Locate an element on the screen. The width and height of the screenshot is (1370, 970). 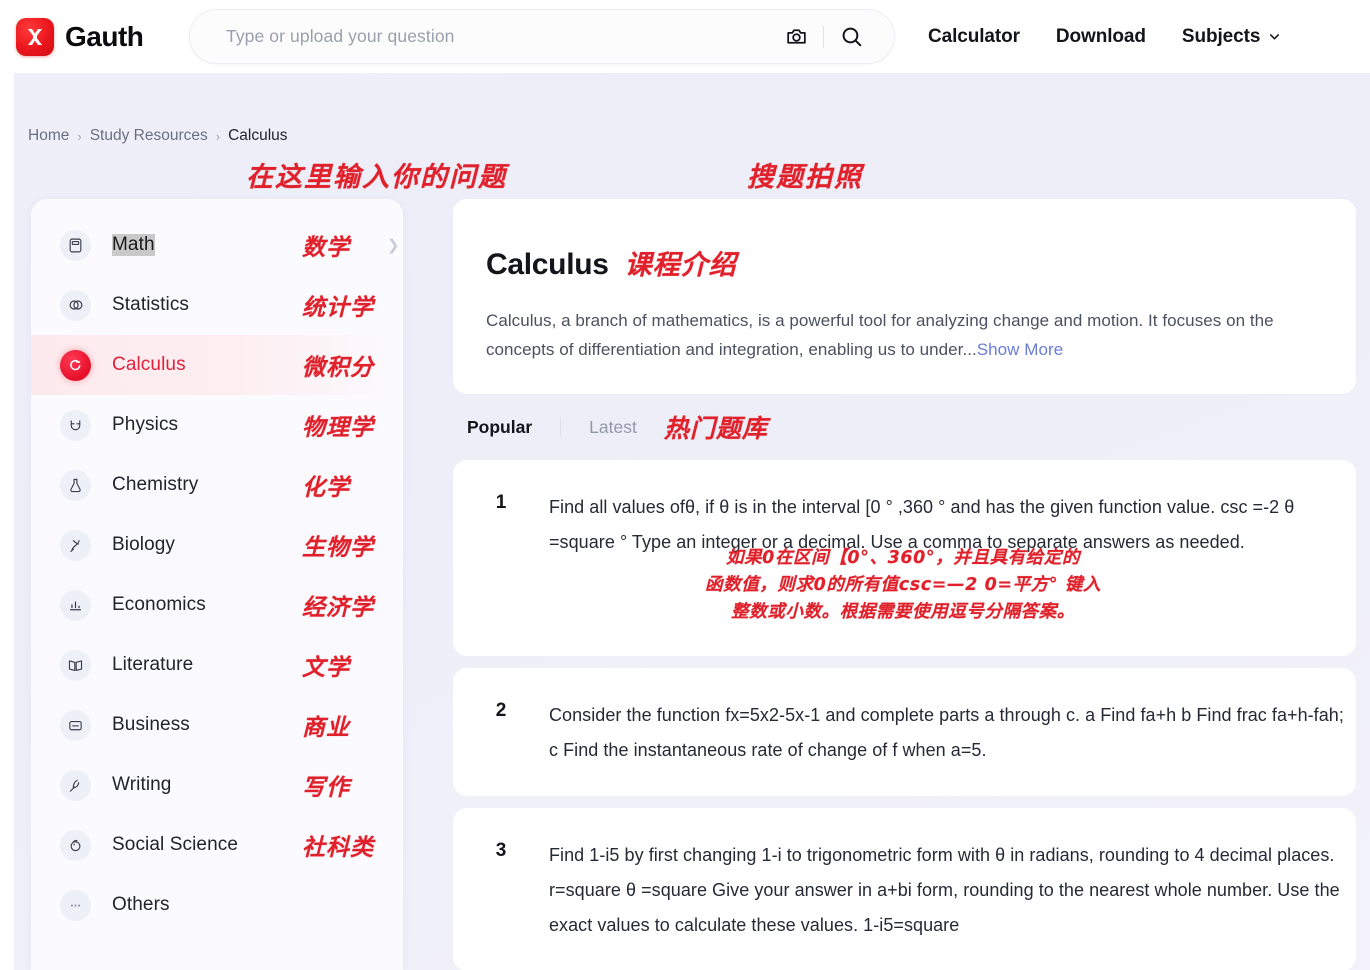
sidebar-item-cn: 商业 is located at coordinates (326, 728).